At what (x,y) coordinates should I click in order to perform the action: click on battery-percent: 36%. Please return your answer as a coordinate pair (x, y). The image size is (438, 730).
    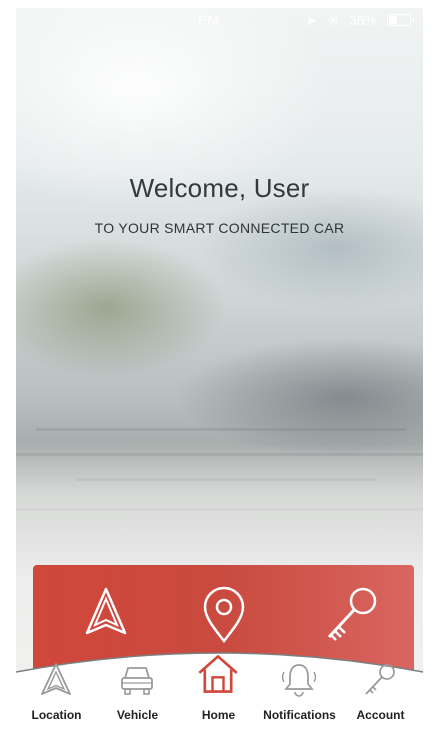
    Looking at the image, I should click on (362, 20).